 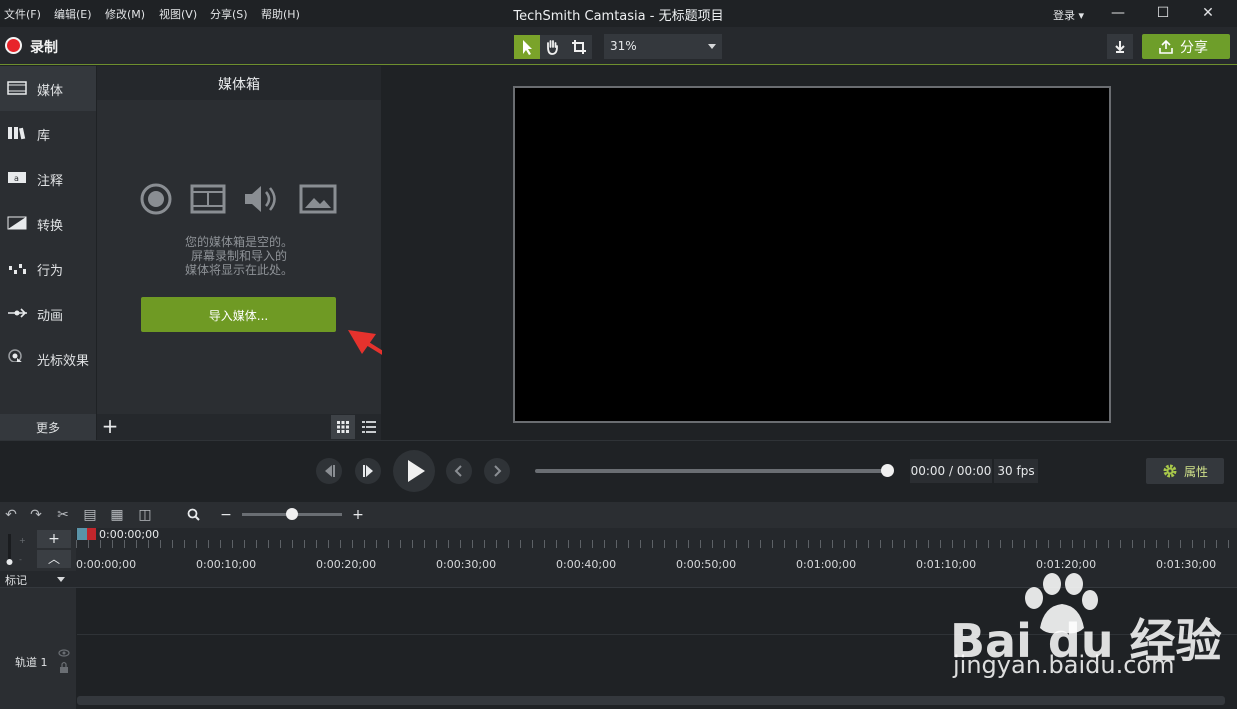 I want to click on sidebar-item-transitions: 转换, so click(x=48, y=223).